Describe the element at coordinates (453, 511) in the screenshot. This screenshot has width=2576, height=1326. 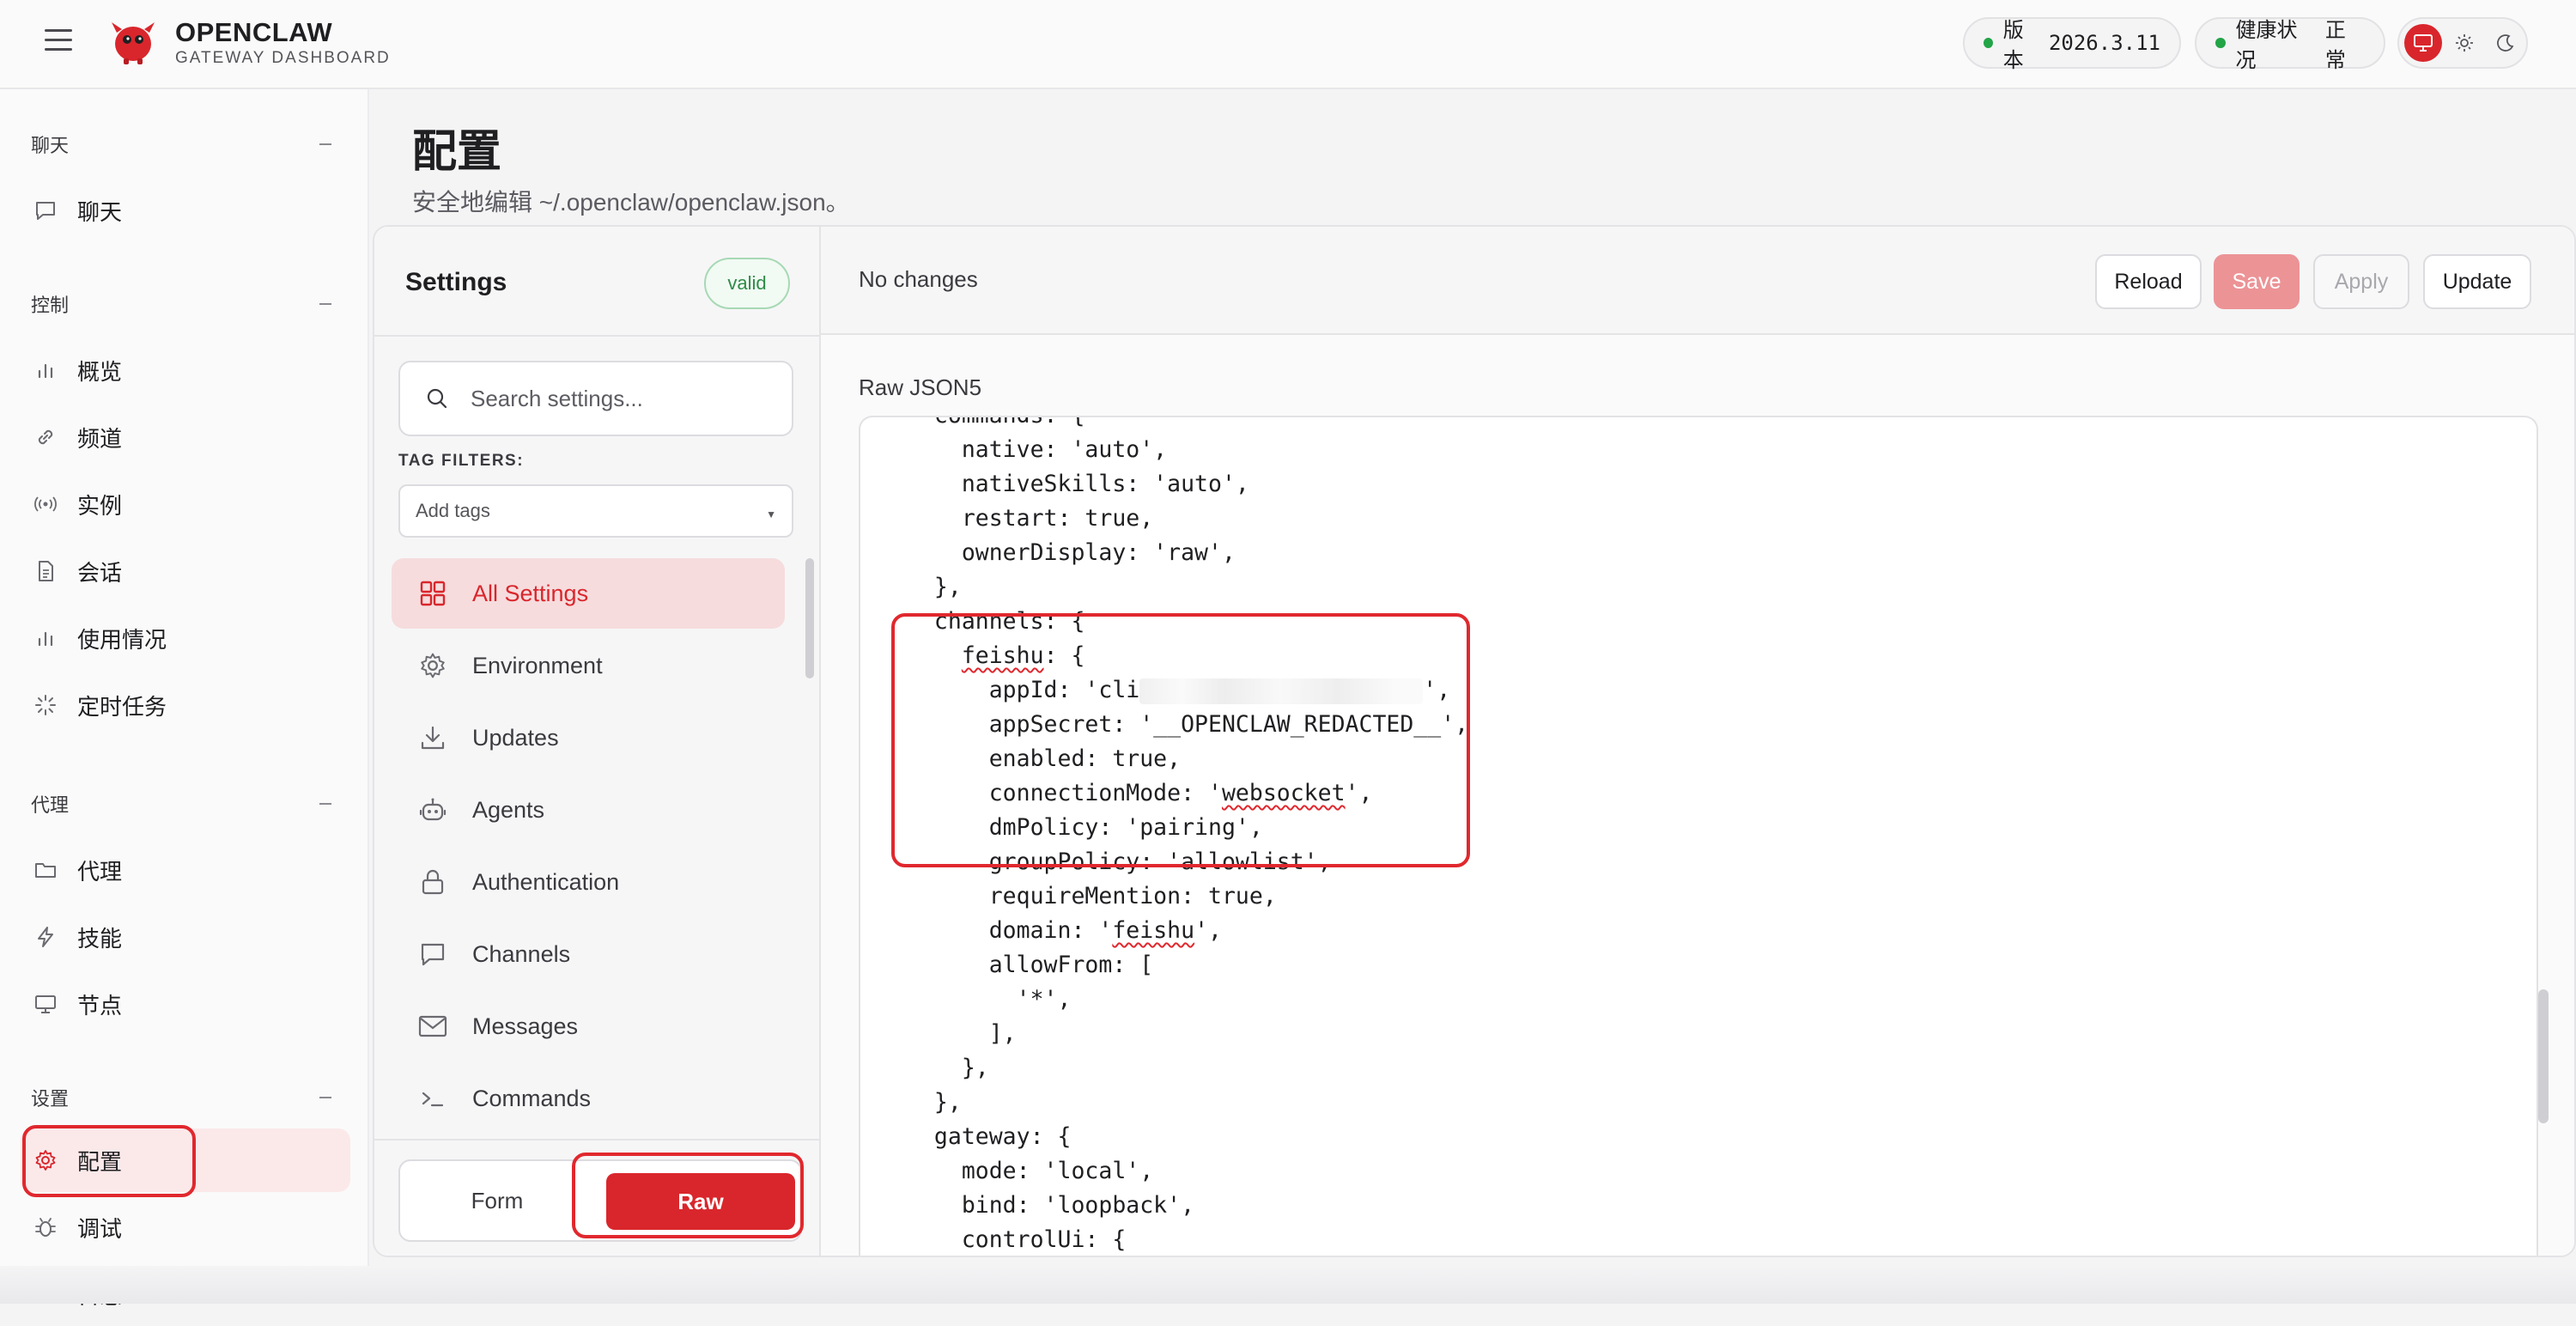
I see `tag-placeholder: Add tags` at that location.